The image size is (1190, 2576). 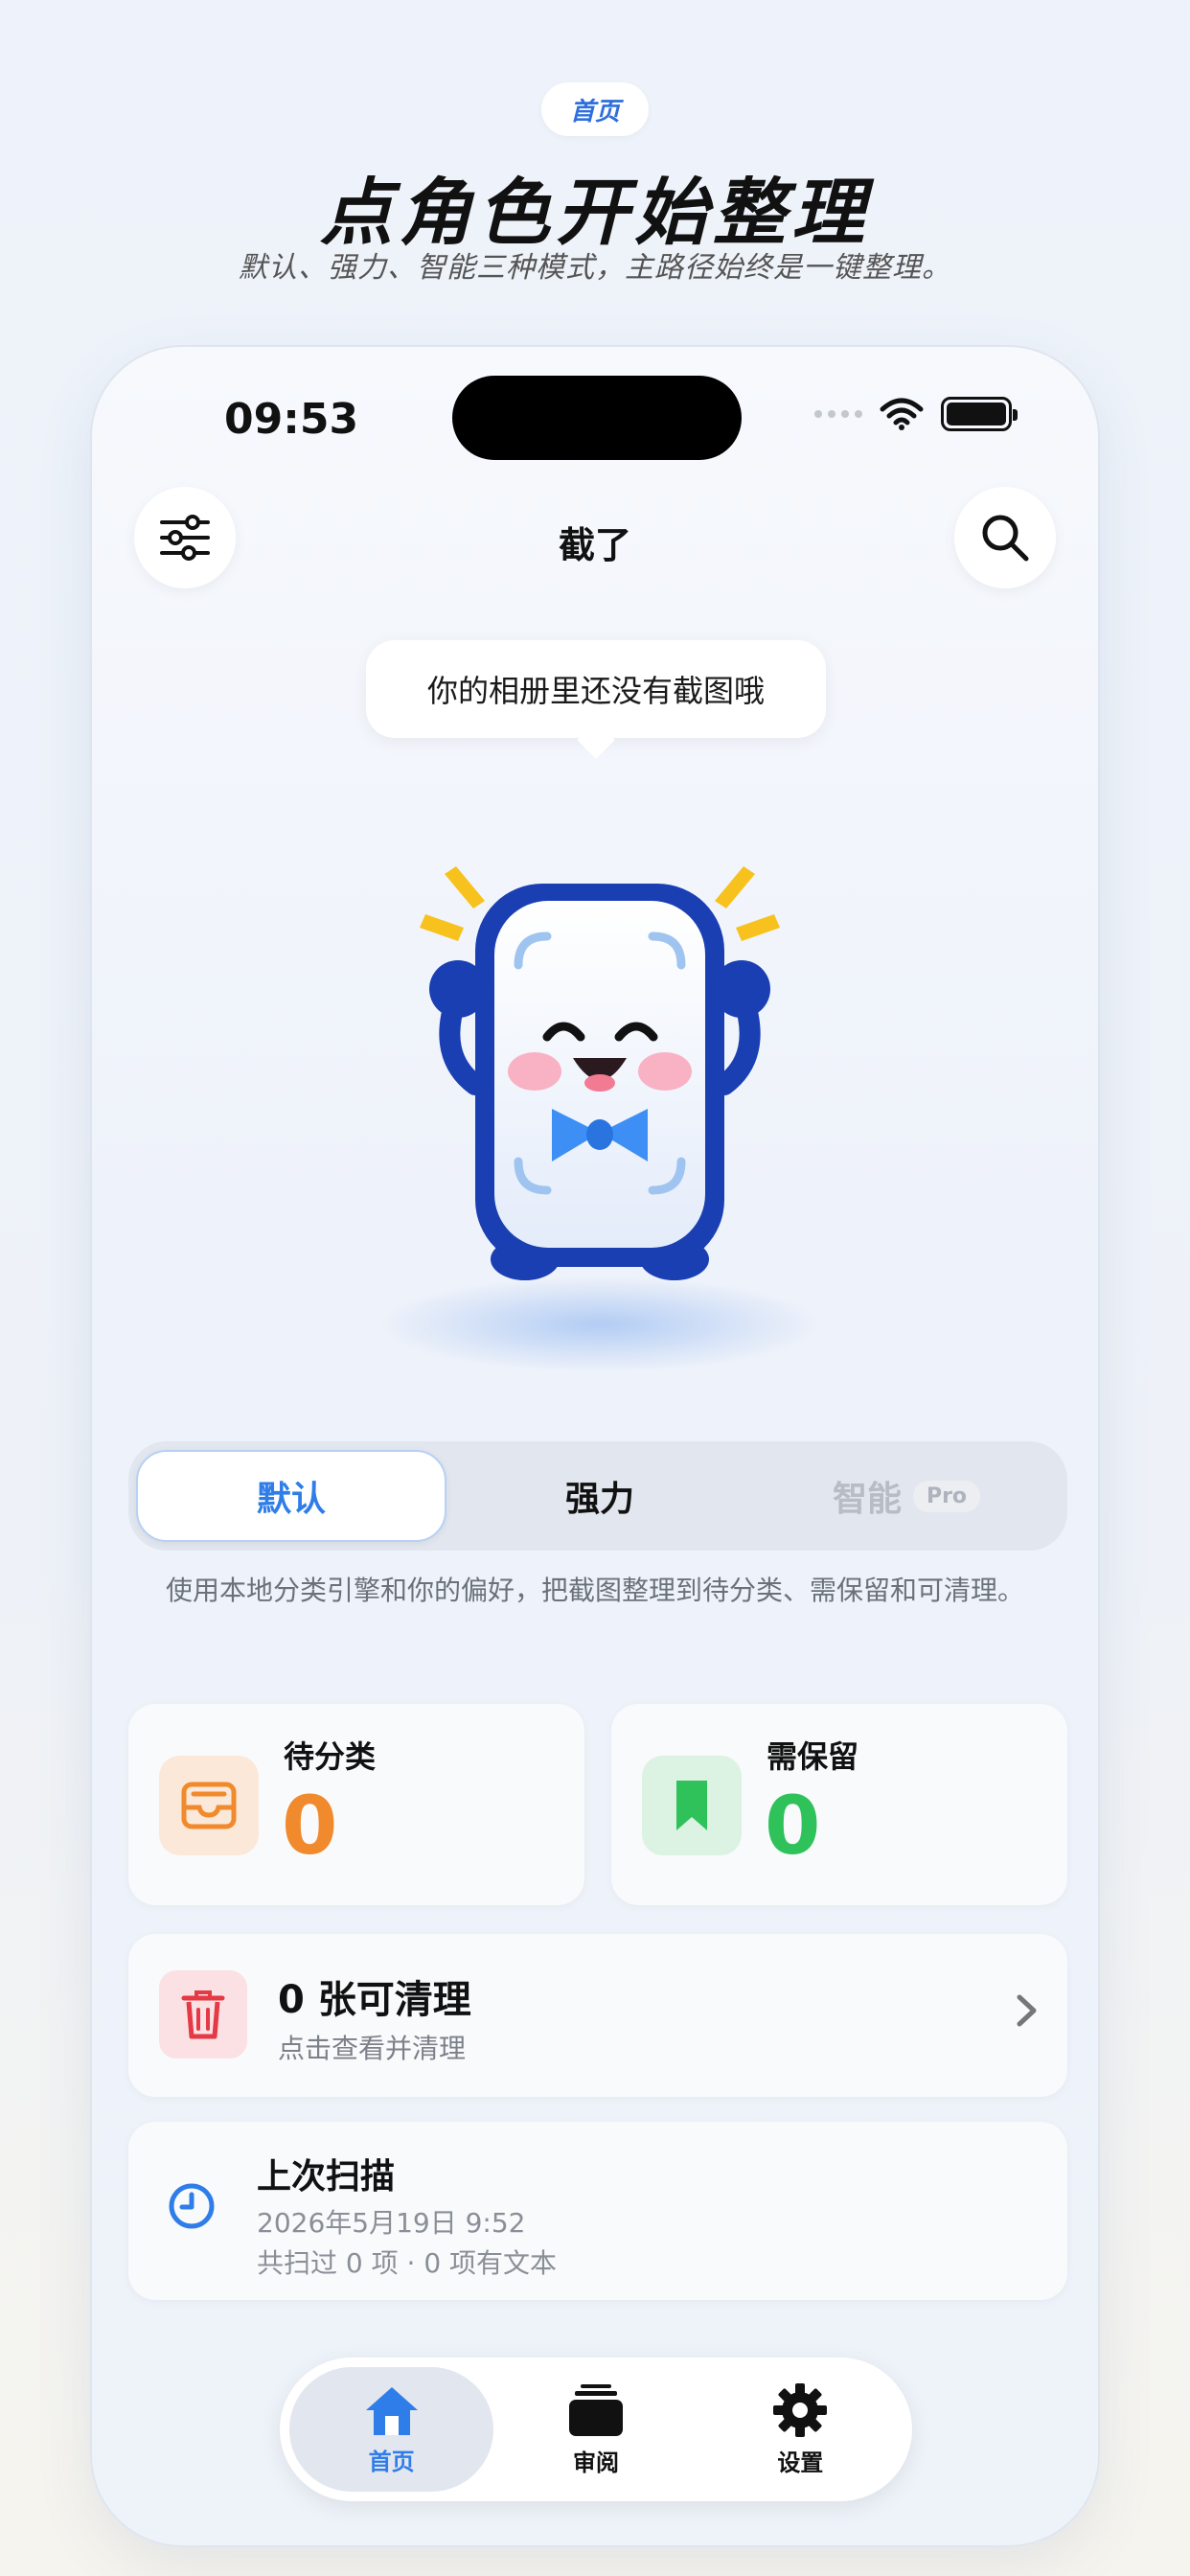 I want to click on pending-count: 0, so click(x=310, y=1826).